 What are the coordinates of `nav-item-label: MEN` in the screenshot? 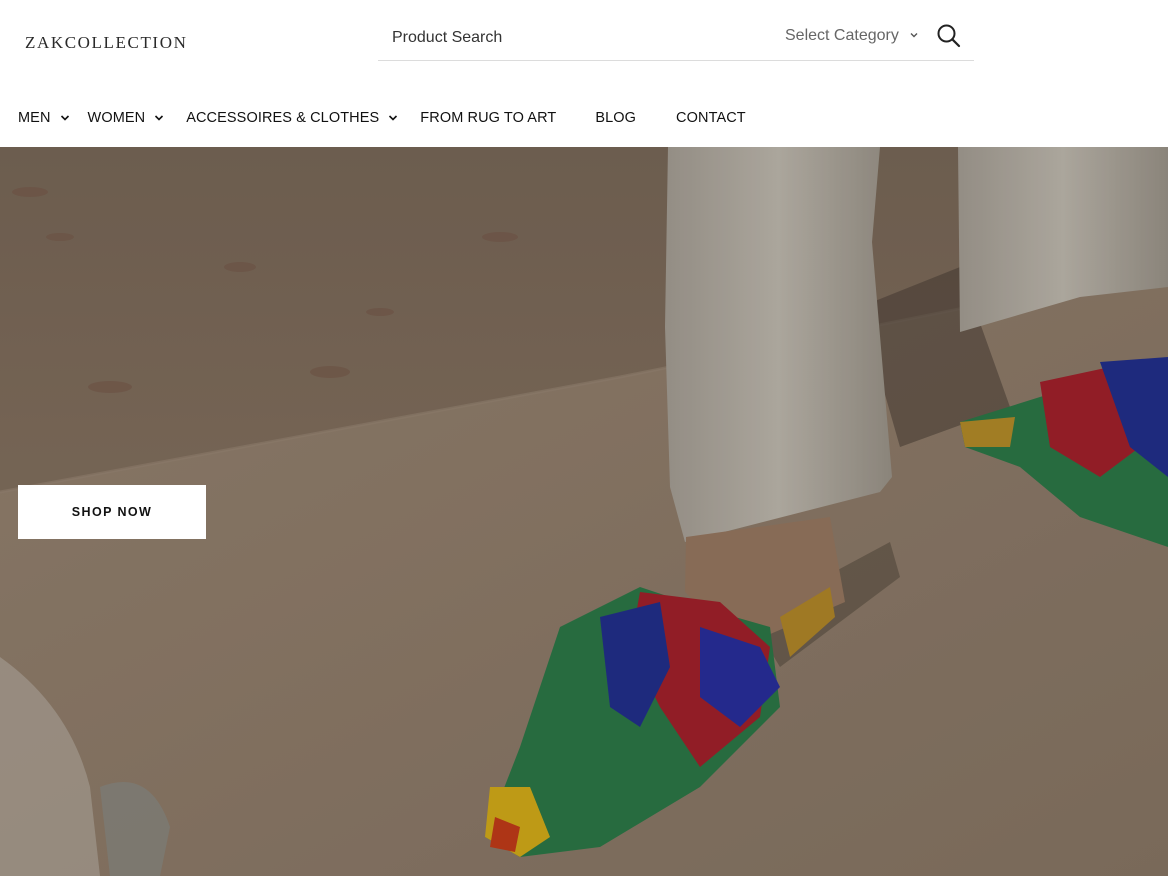 It's located at (34, 118).